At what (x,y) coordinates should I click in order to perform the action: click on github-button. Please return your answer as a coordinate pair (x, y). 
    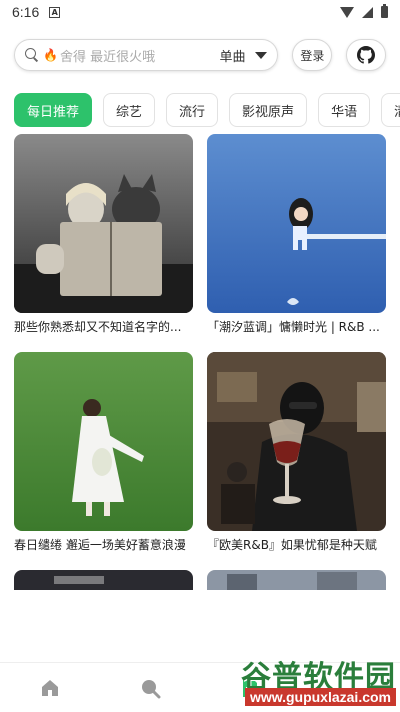
    Looking at the image, I should click on (366, 55).